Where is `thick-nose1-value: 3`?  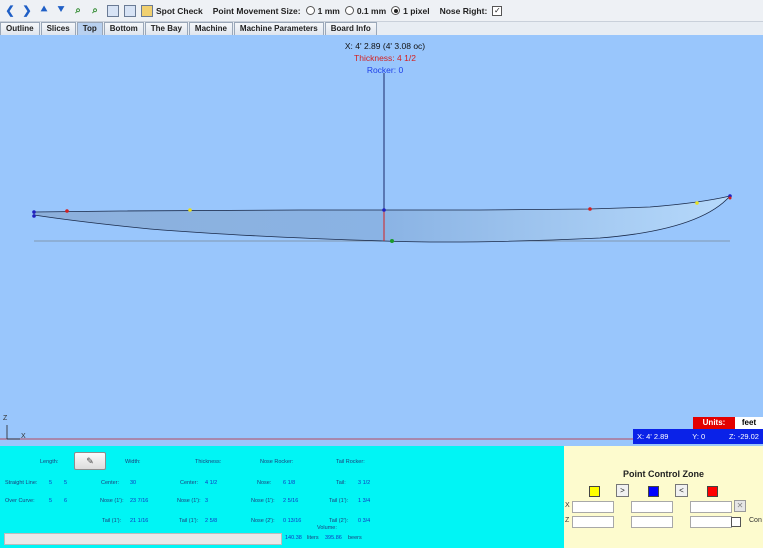 thick-nose1-value: 3 is located at coordinates (207, 501).